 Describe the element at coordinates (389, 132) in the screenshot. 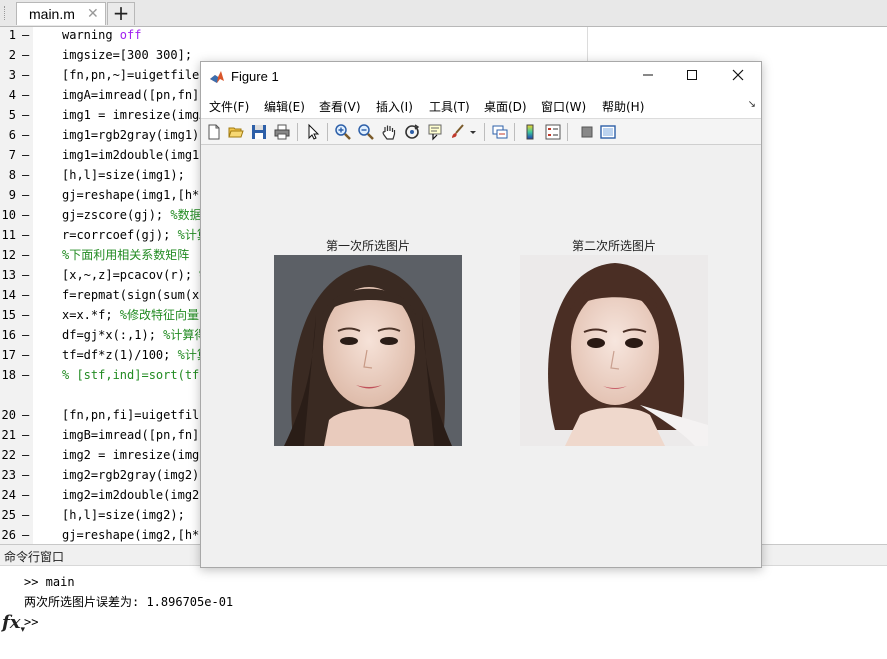

I see `pan-hand-icon` at that location.